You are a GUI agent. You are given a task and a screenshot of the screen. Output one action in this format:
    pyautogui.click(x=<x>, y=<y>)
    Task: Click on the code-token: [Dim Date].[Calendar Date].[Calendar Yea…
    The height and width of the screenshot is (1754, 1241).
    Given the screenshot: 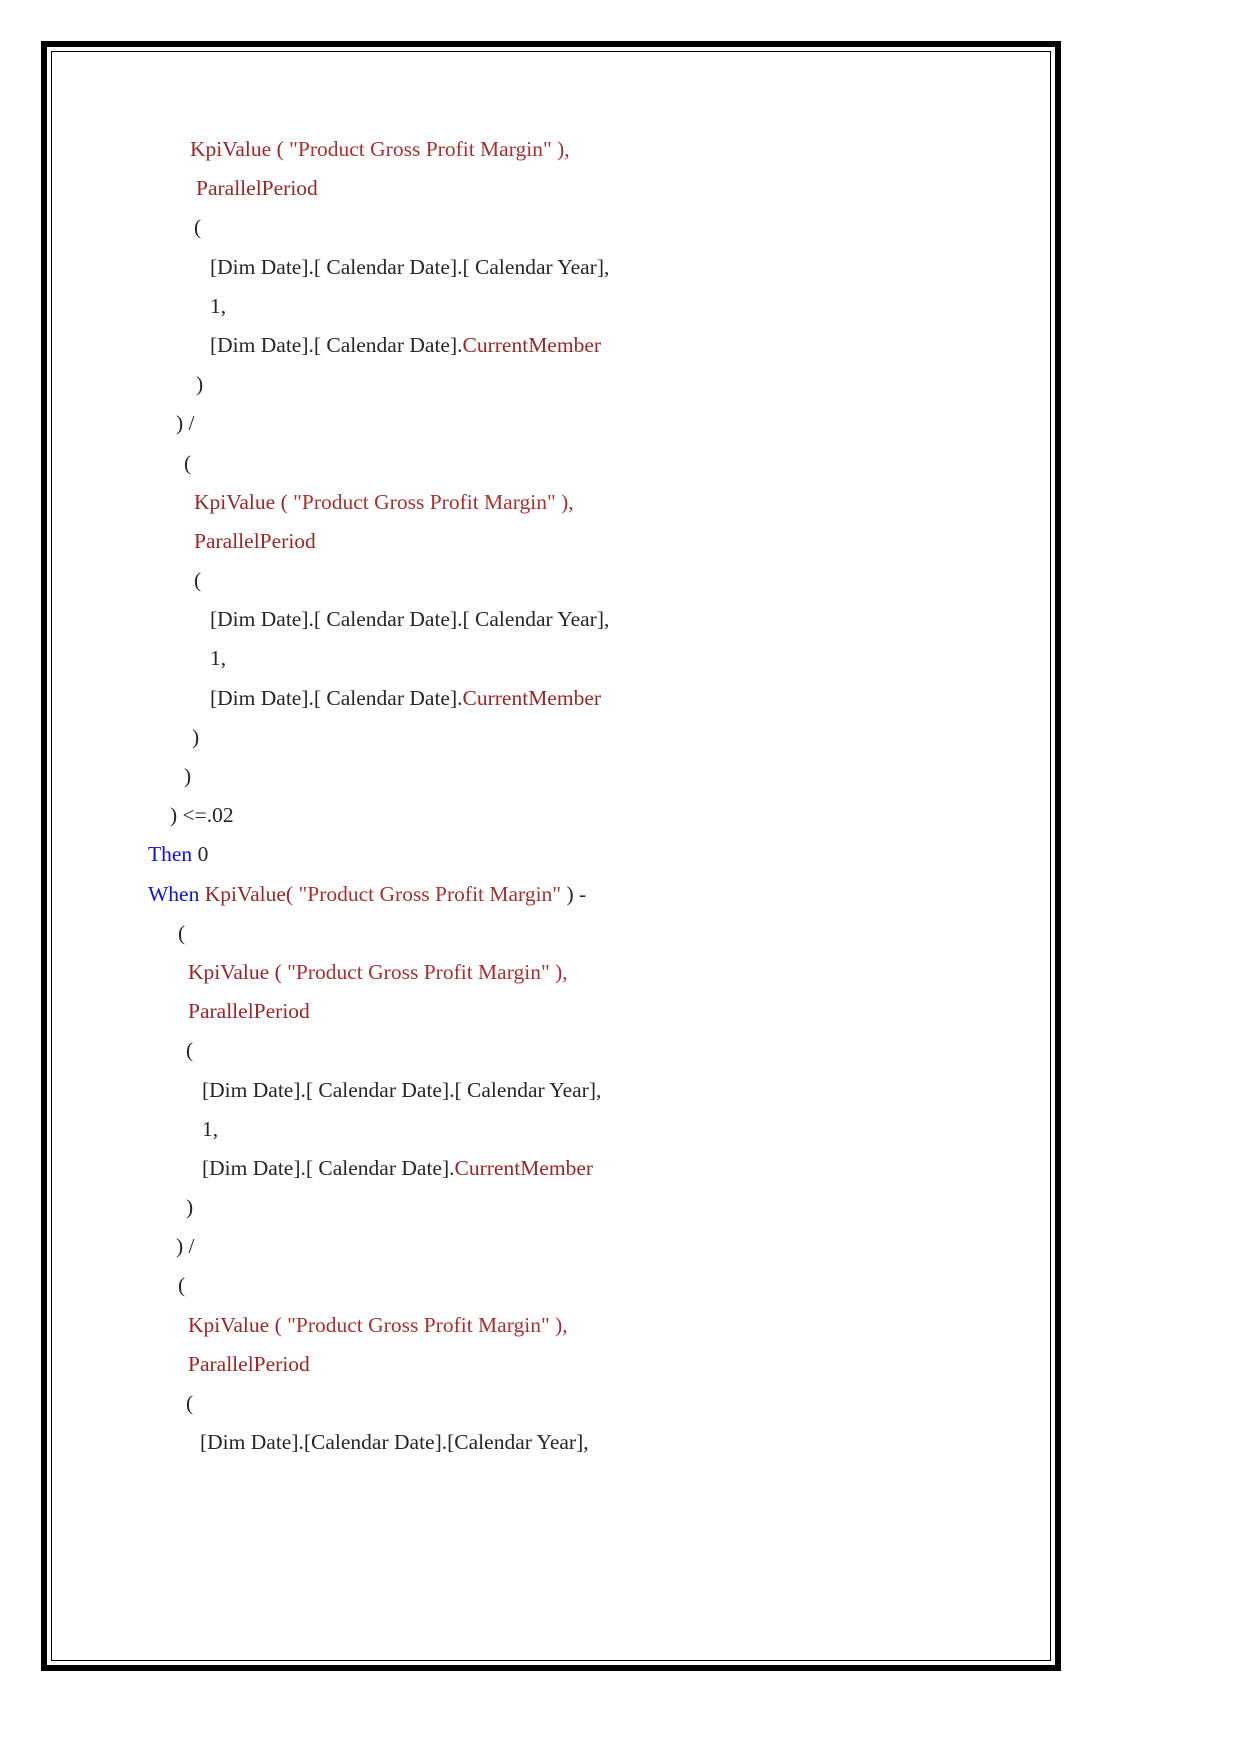 What is the action you would take?
    pyautogui.click(x=394, y=1442)
    